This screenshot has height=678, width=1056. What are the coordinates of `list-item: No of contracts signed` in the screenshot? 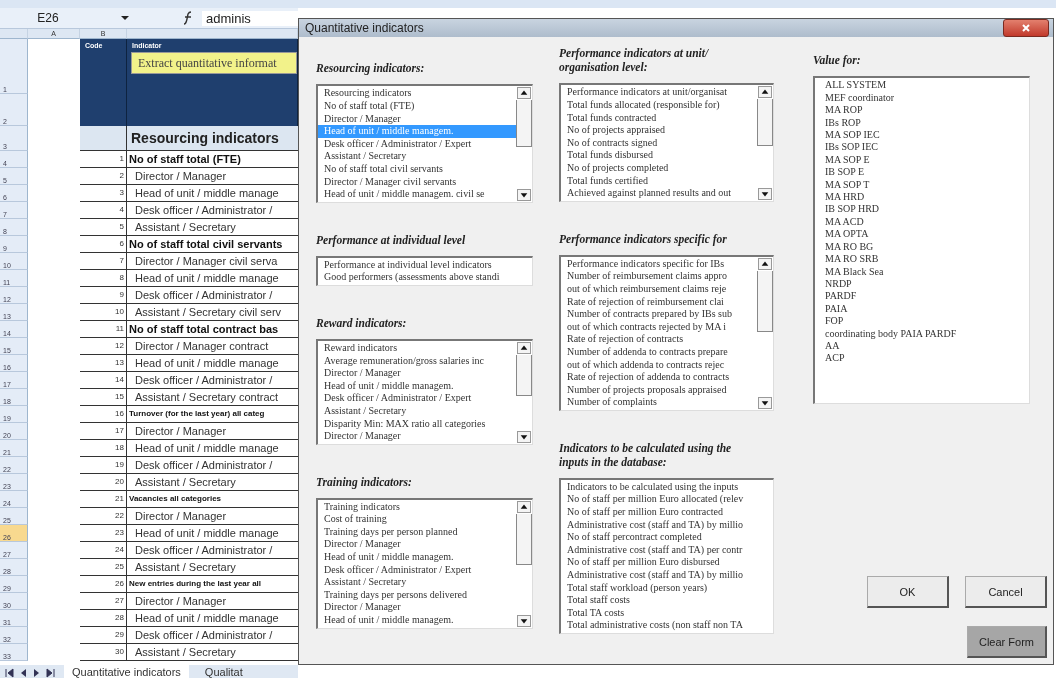 It's located at (659, 143).